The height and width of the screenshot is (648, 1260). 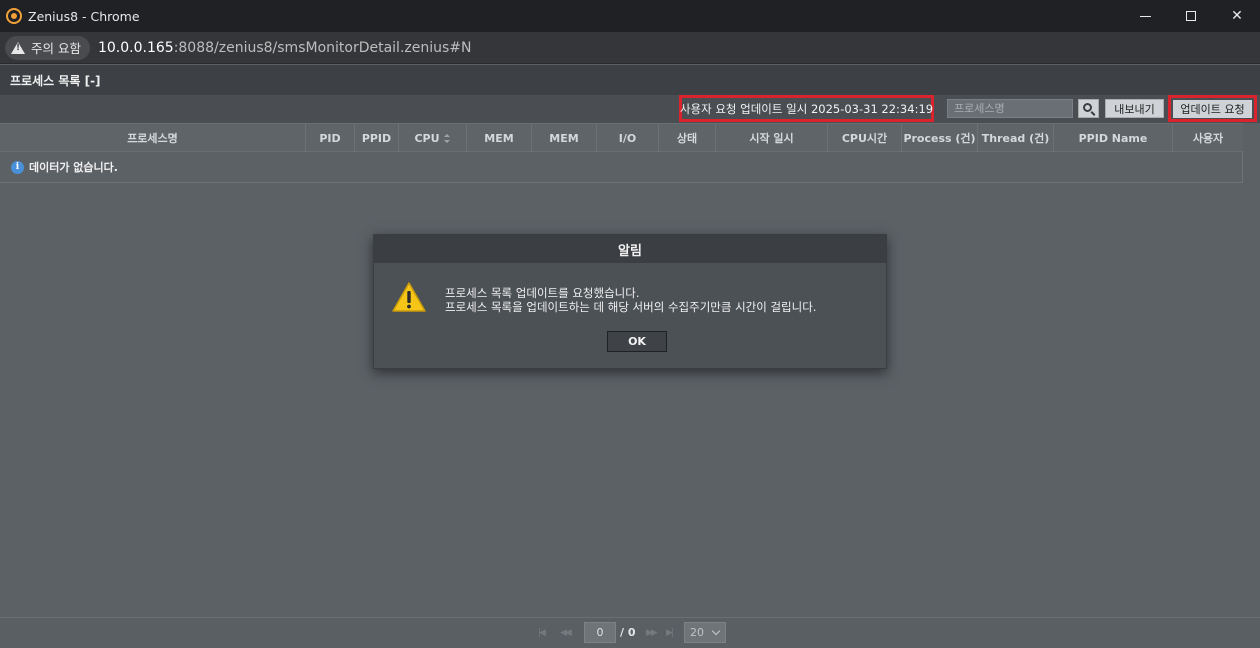 I want to click on column-header: Process (건), so click(x=940, y=138).